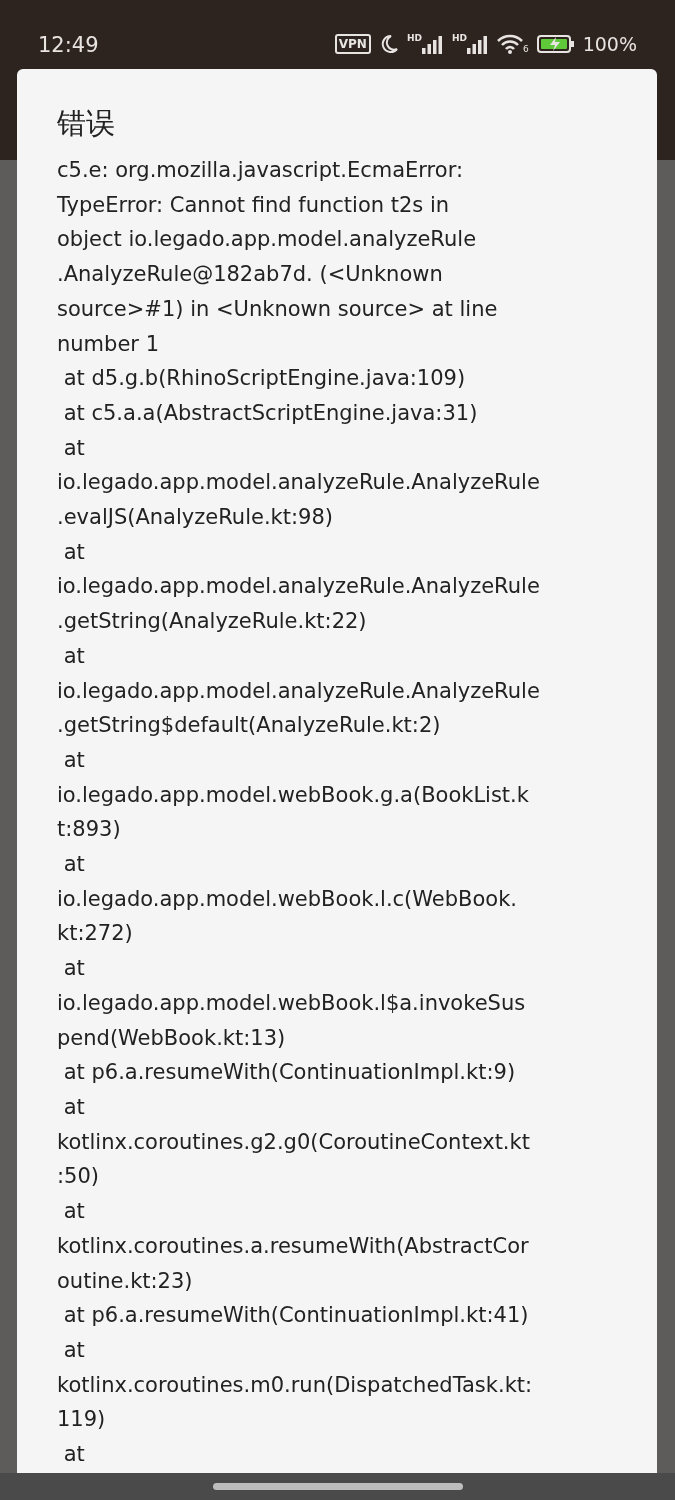 The image size is (675, 1500). I want to click on wifi-icon, so click(509, 44).